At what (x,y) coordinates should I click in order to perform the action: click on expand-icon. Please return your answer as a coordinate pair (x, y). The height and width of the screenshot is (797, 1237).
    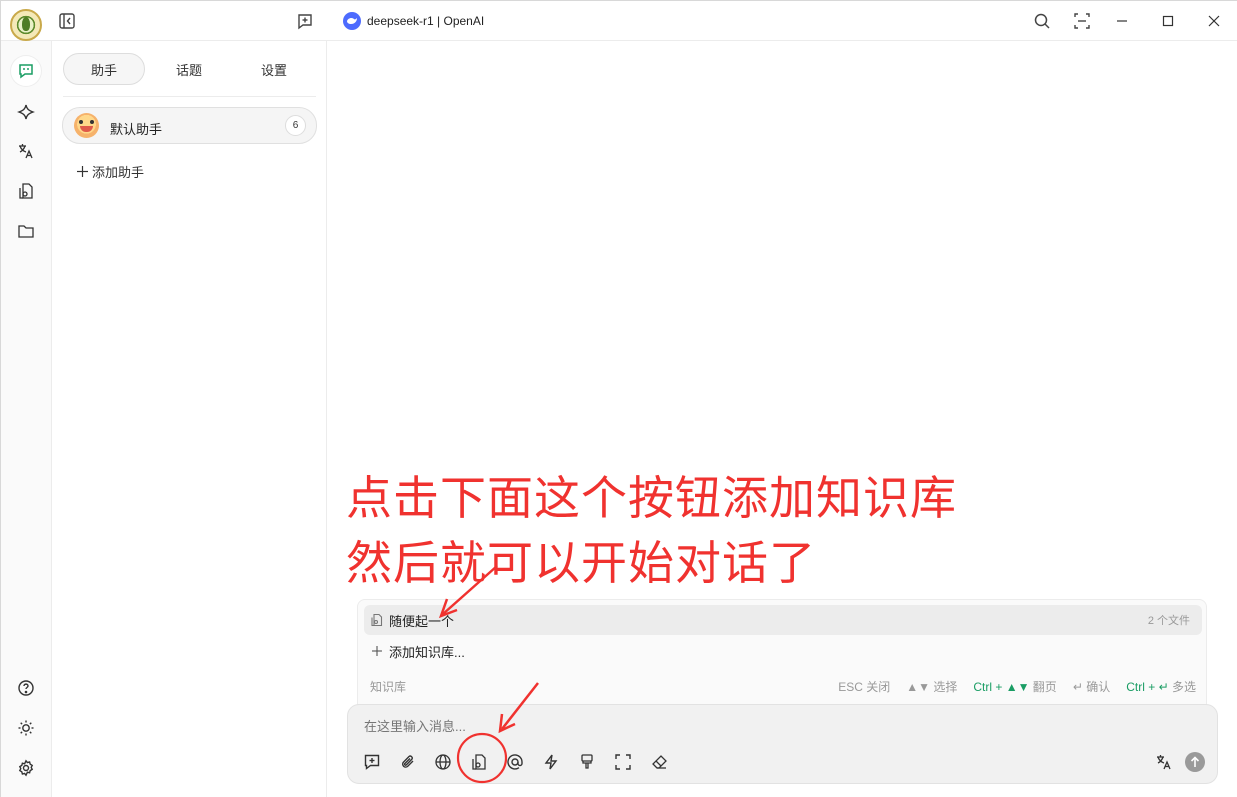
    Looking at the image, I should click on (623, 762).